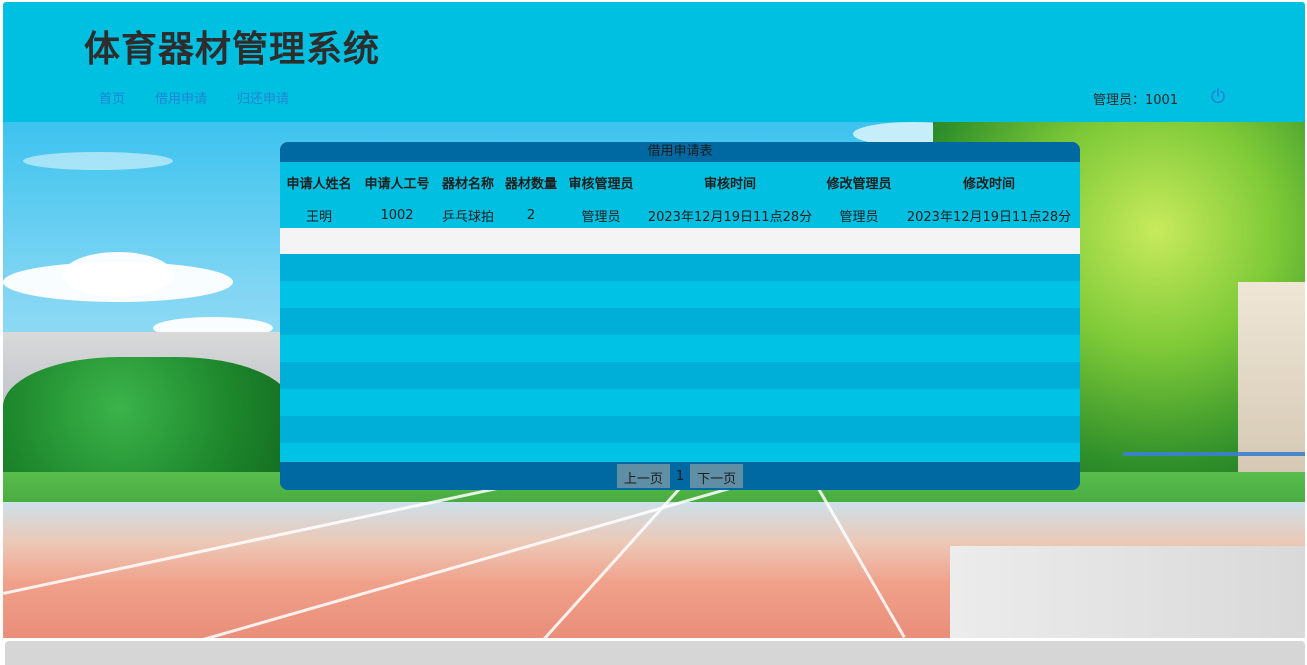 This screenshot has height=665, width=1307. I want to click on footer-bar, so click(655, 653).